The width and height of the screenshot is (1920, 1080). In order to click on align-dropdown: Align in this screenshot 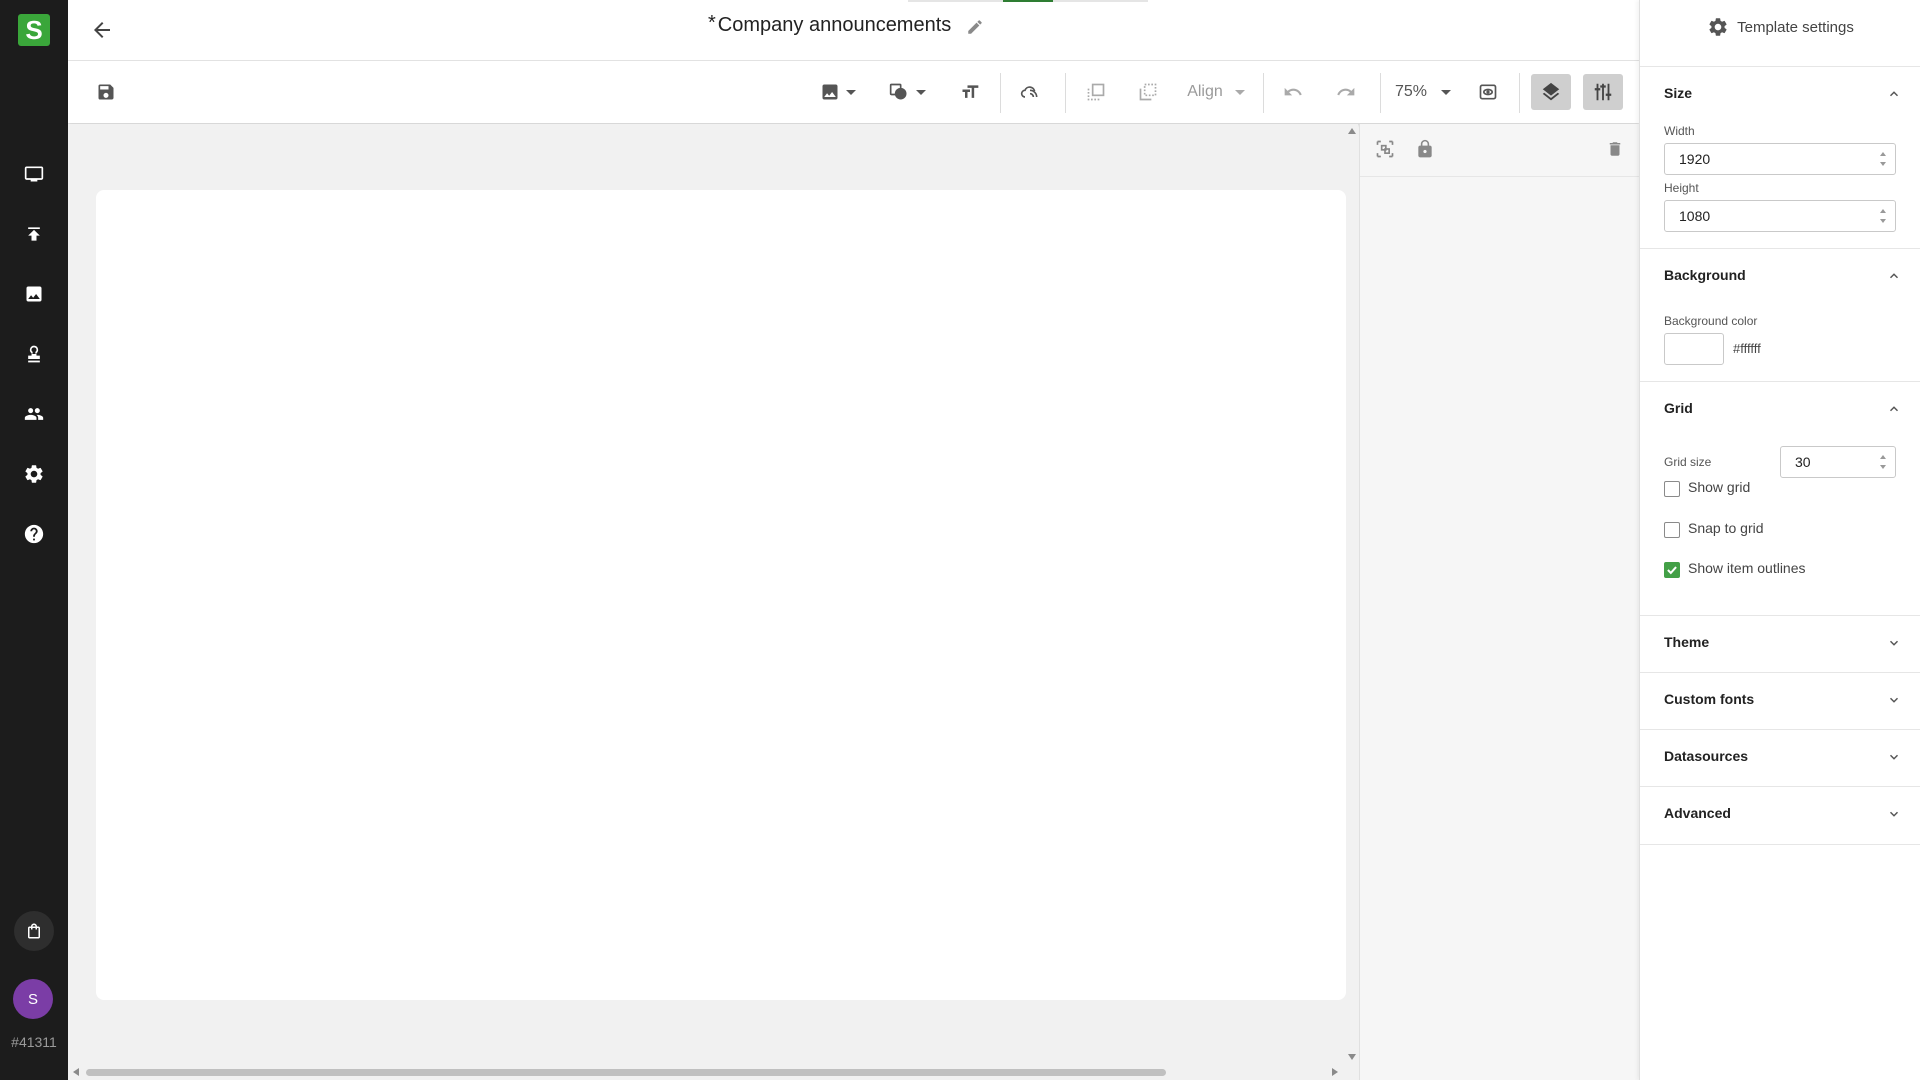, I will do `click(1216, 92)`.